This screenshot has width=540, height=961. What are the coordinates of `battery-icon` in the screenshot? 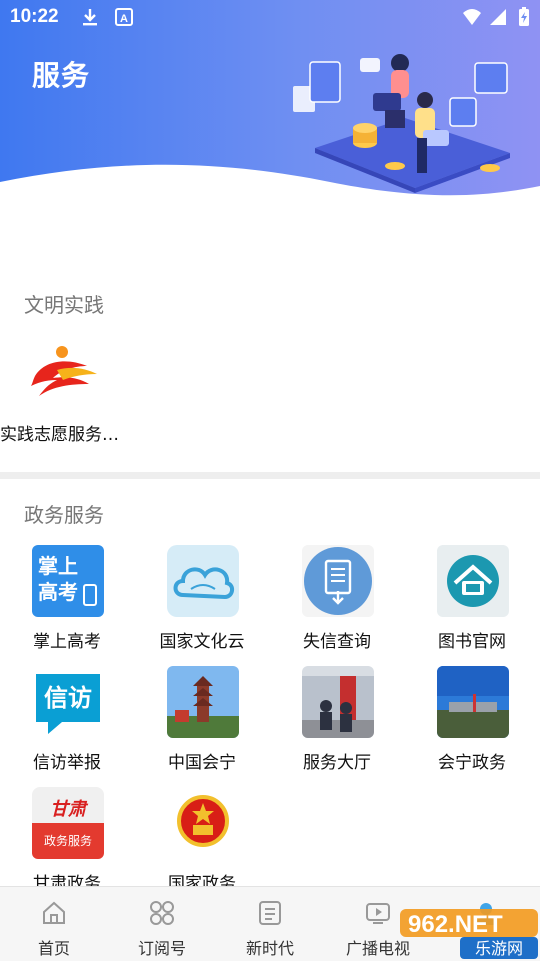 It's located at (524, 16).